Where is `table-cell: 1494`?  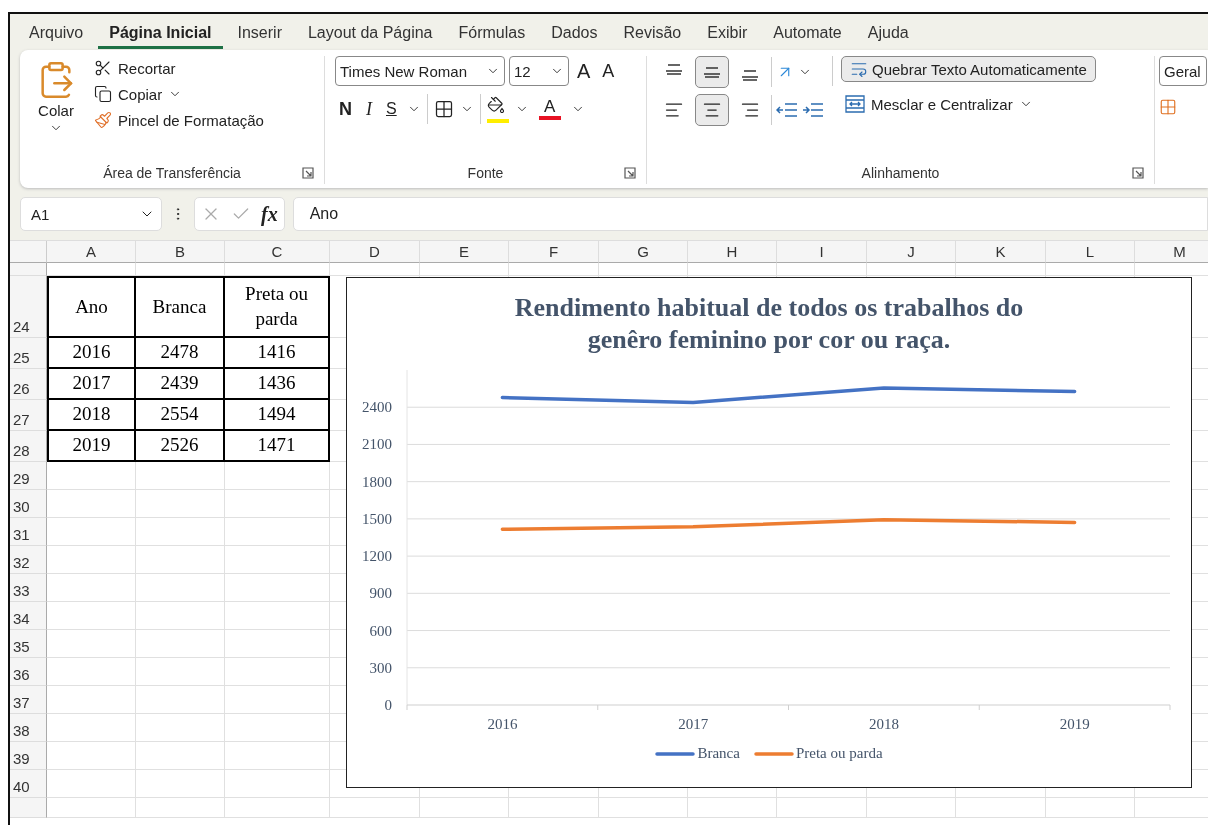 table-cell: 1494 is located at coordinates (277, 415).